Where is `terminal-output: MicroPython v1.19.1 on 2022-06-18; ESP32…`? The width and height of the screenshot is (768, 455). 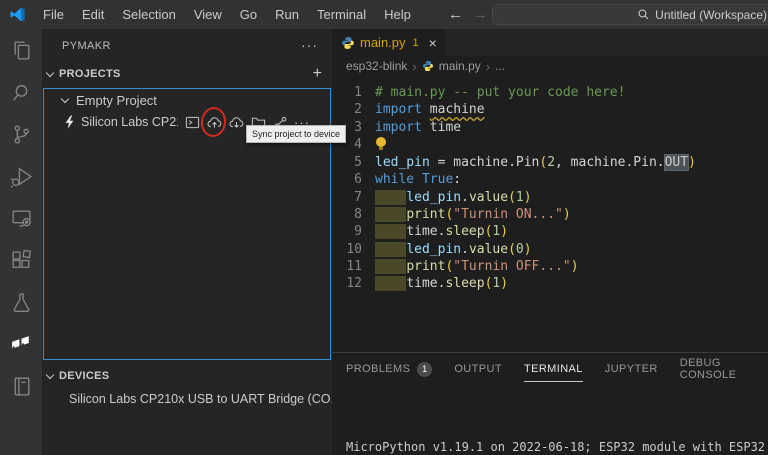
terminal-output: MicroPython v1.19.1 on 2022-06-18; ESP32… is located at coordinates (557, 447).